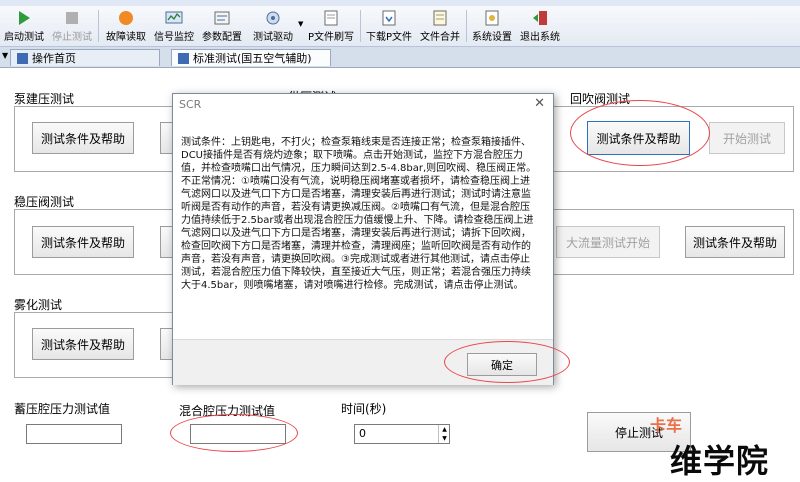 Image resolution: width=800 pixels, height=482 pixels. Describe the element at coordinates (539, 103) in the screenshot. I see `close-icon: ✕` at that location.